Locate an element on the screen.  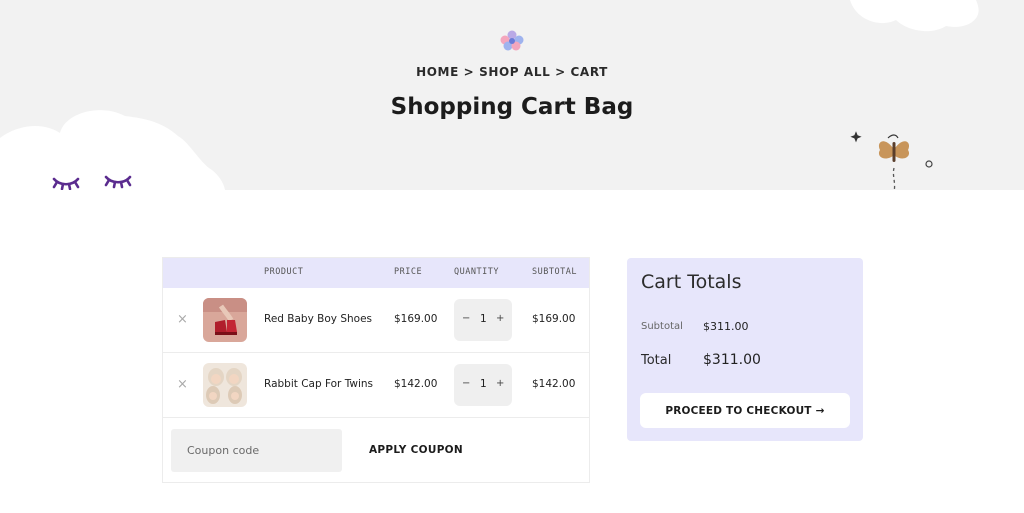
page-title: Shopping Cart Bag is located at coordinates (512, 107).